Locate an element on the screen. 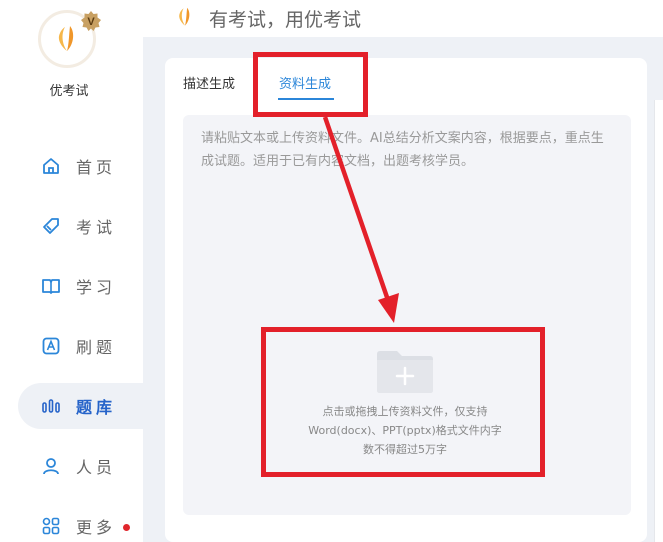  right-panel-edge is located at coordinates (658, 321).